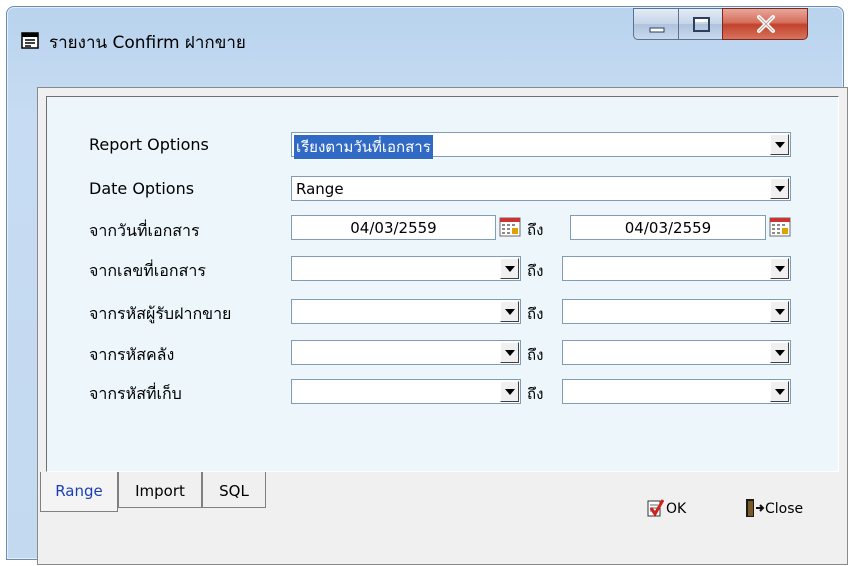 The height and width of the screenshot is (566, 848). I want to click on warehouse-from-select, so click(406, 352).